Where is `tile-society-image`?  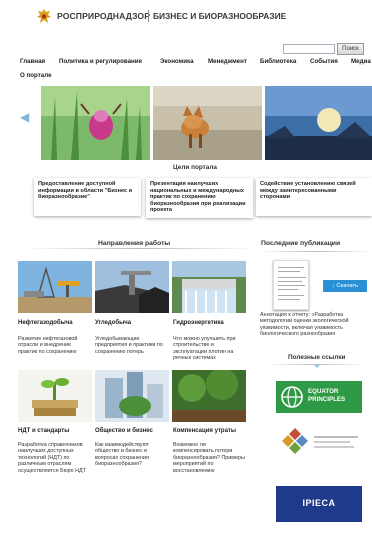
tile-society-image is located at coordinates (132, 396).